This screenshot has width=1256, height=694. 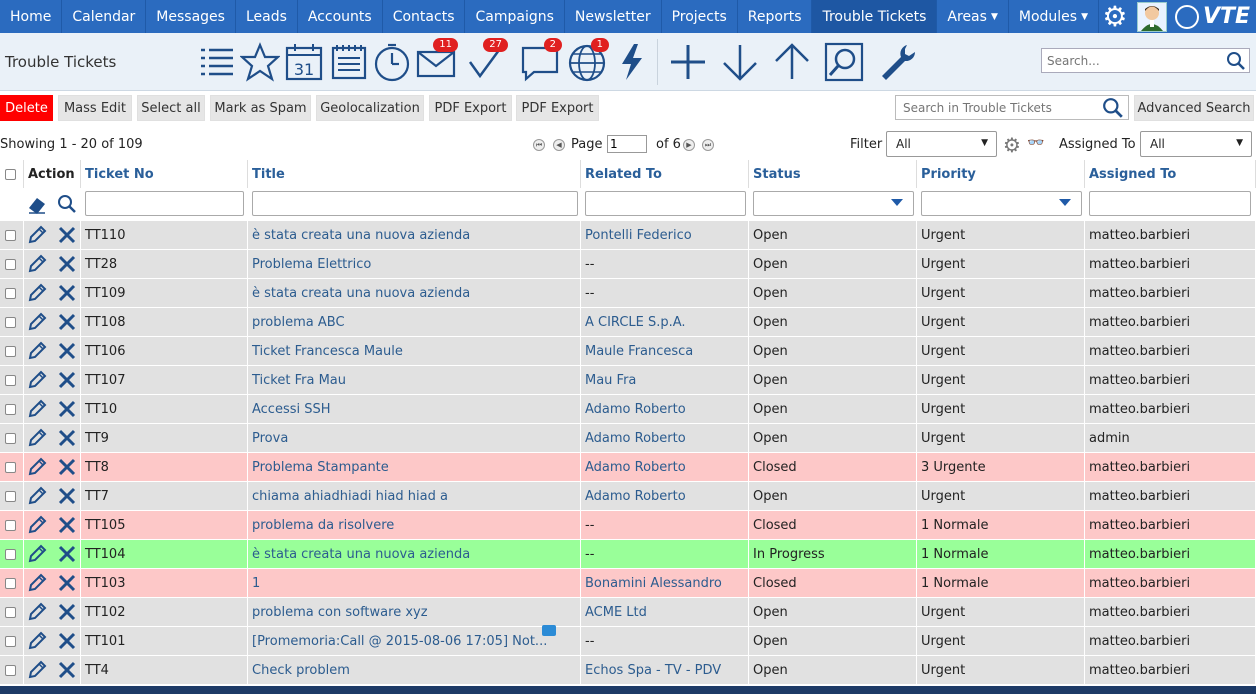 I want to click on title-cell: Ticket Francesca Maule, so click(x=414, y=351).